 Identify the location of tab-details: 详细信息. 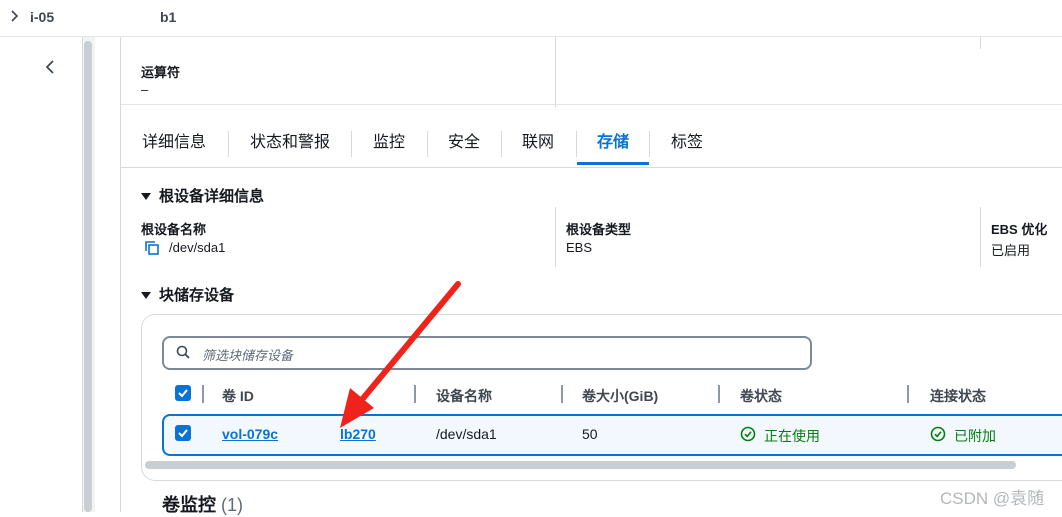
(174, 145).